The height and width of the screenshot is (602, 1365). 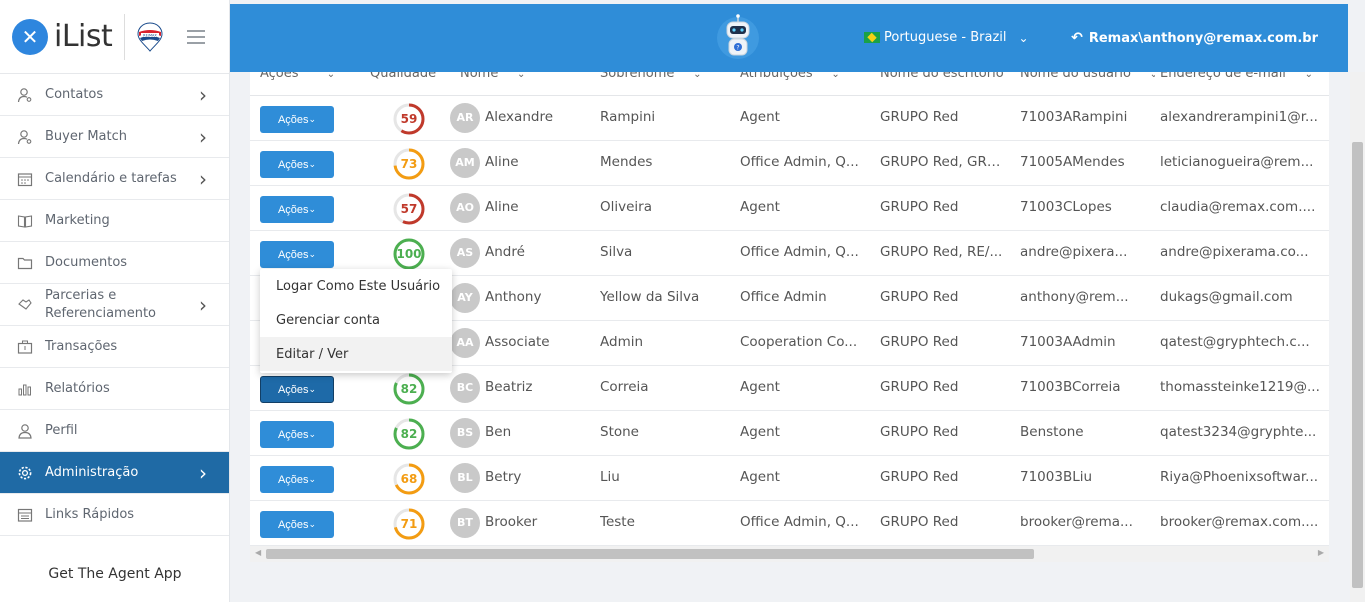 What do you see at coordinates (1321, 552) in the screenshot?
I see `scroll-right-icon: ▶` at bounding box center [1321, 552].